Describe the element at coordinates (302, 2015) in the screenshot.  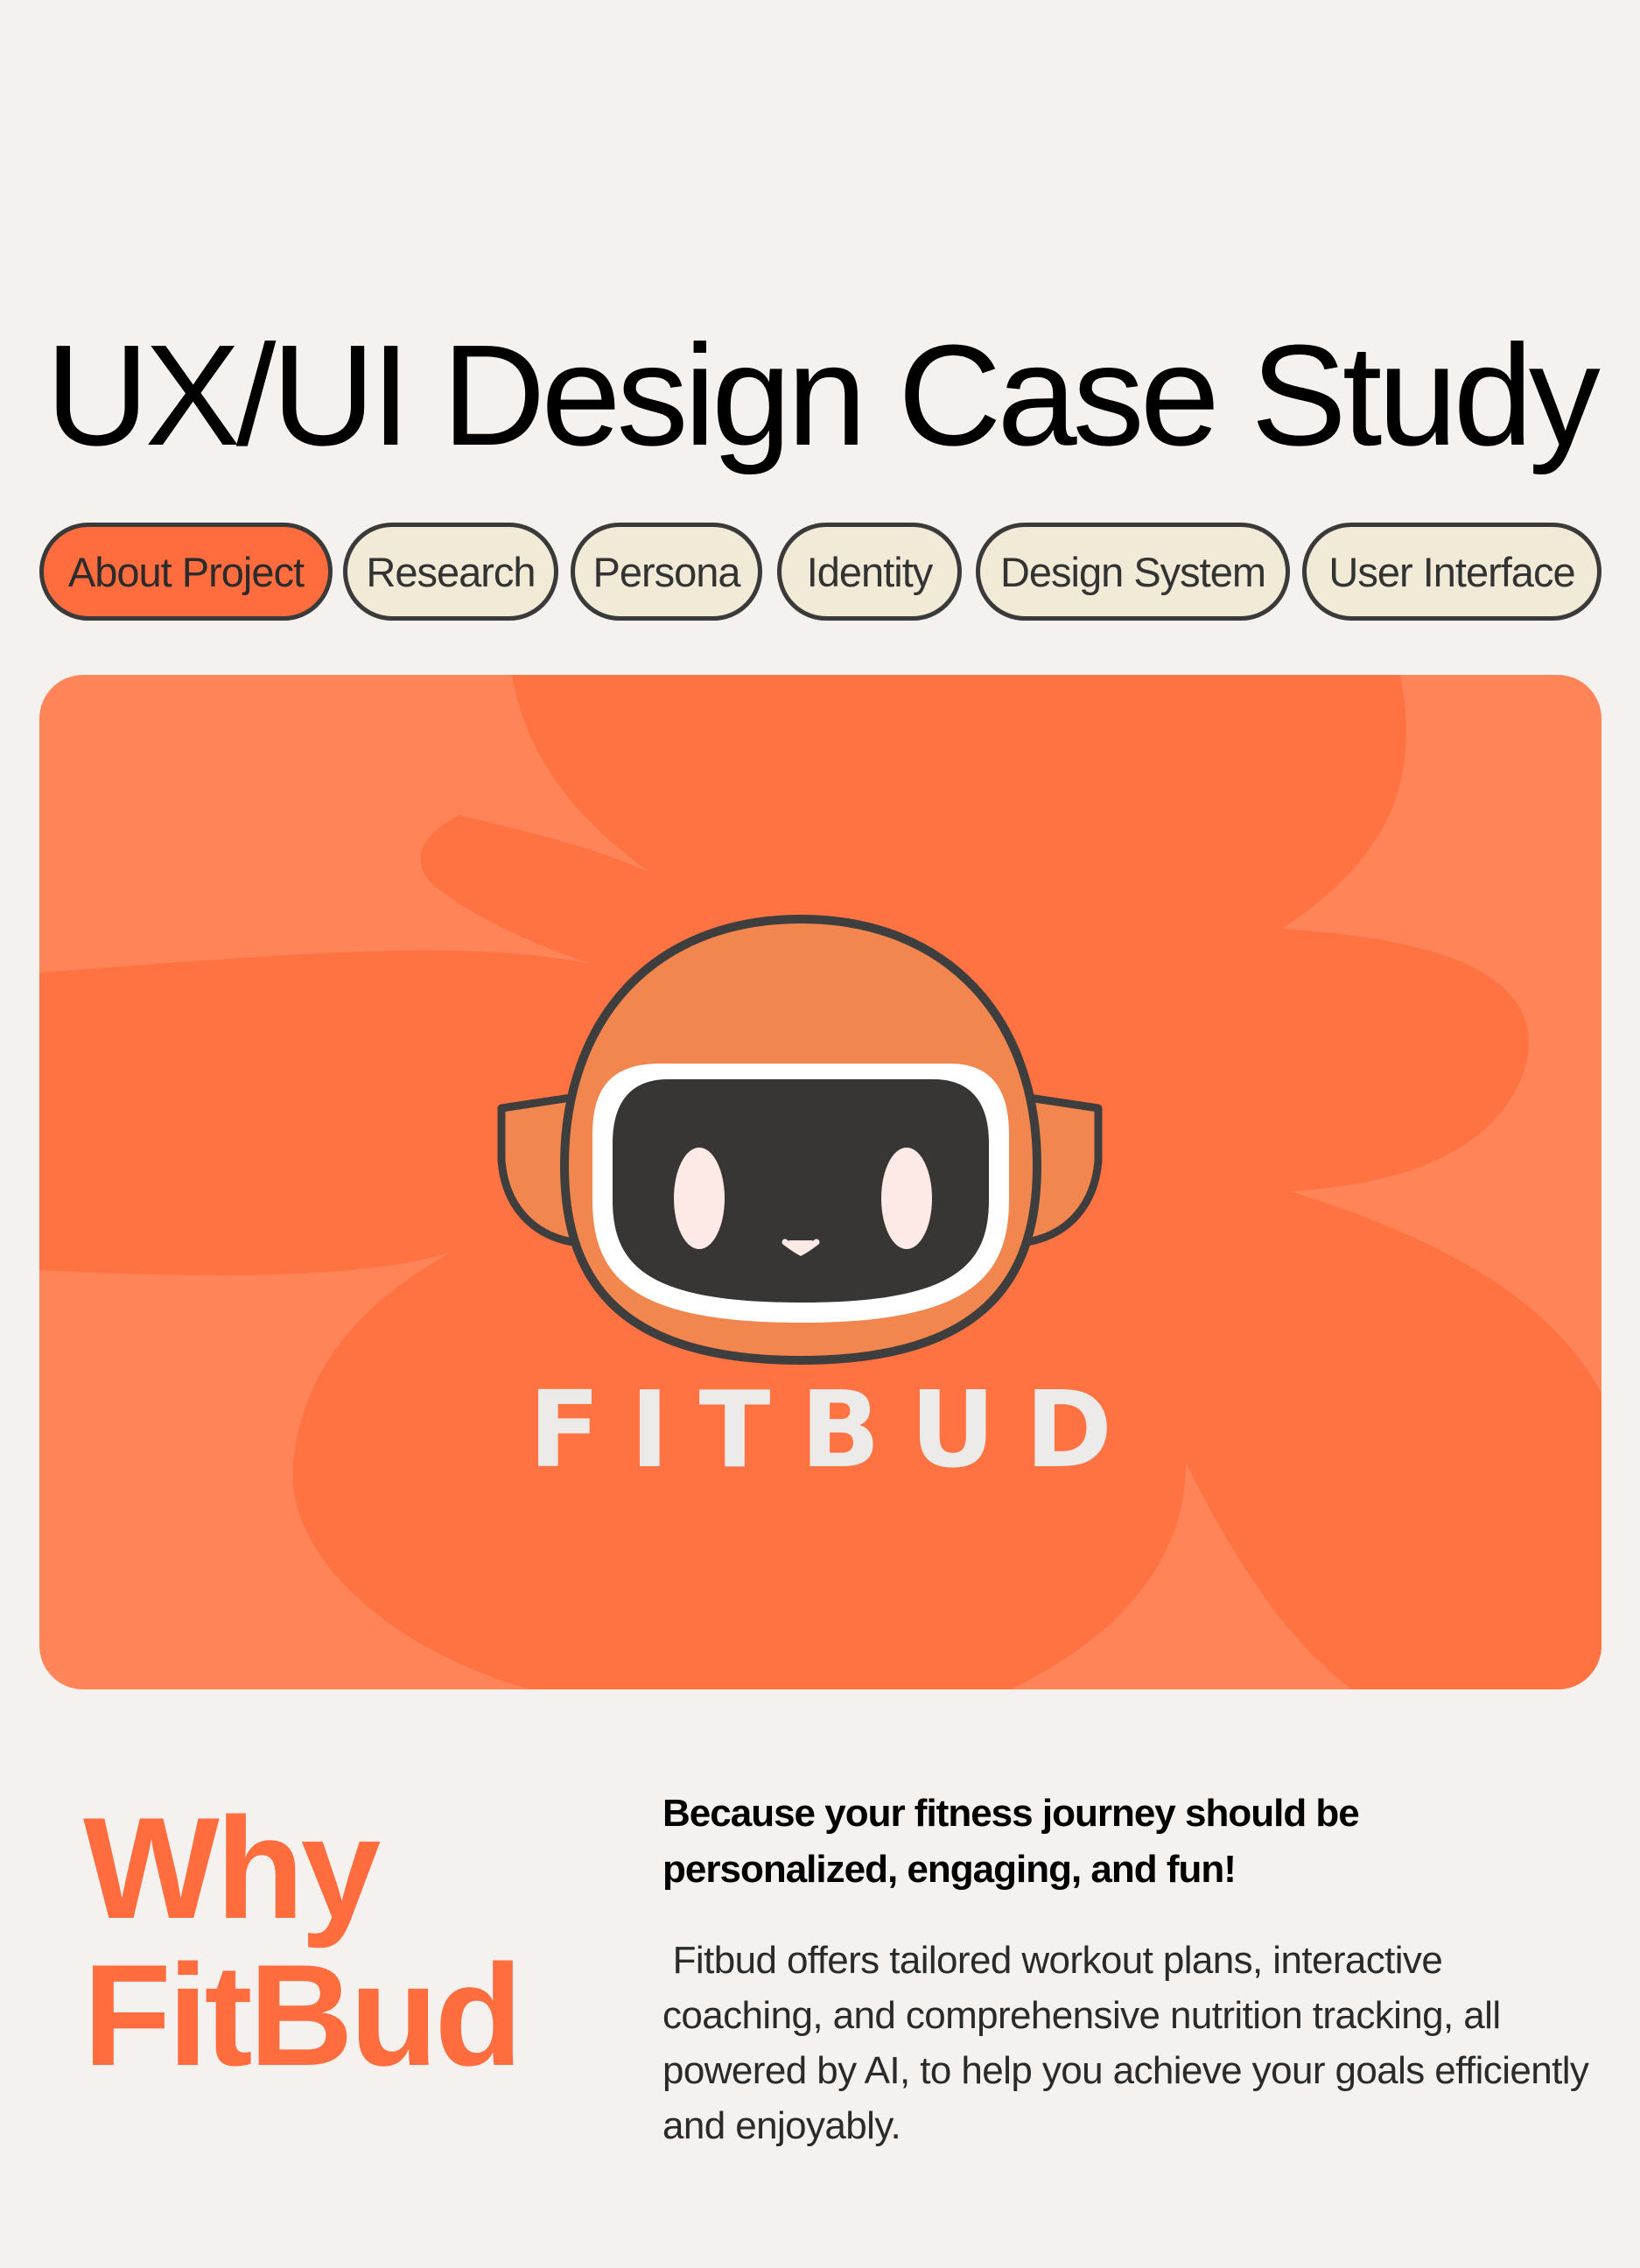
I see `why-heading-line-2: FitBud` at that location.